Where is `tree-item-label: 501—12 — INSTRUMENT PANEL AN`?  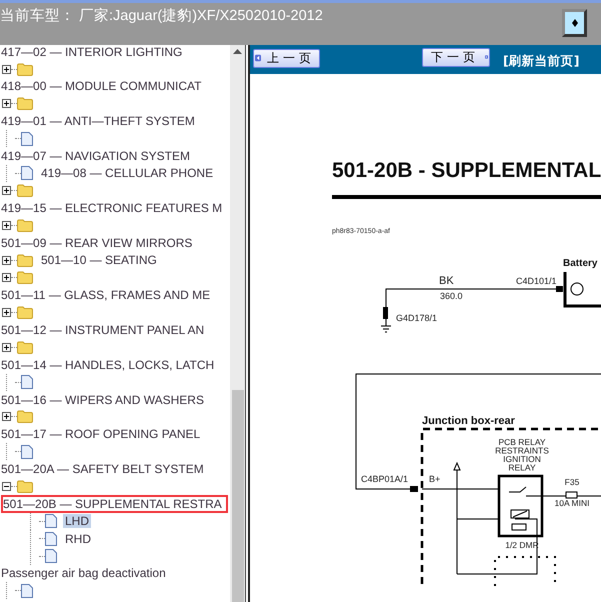 tree-item-label: 501—12 — INSTRUMENT PANEL AN is located at coordinates (103, 329).